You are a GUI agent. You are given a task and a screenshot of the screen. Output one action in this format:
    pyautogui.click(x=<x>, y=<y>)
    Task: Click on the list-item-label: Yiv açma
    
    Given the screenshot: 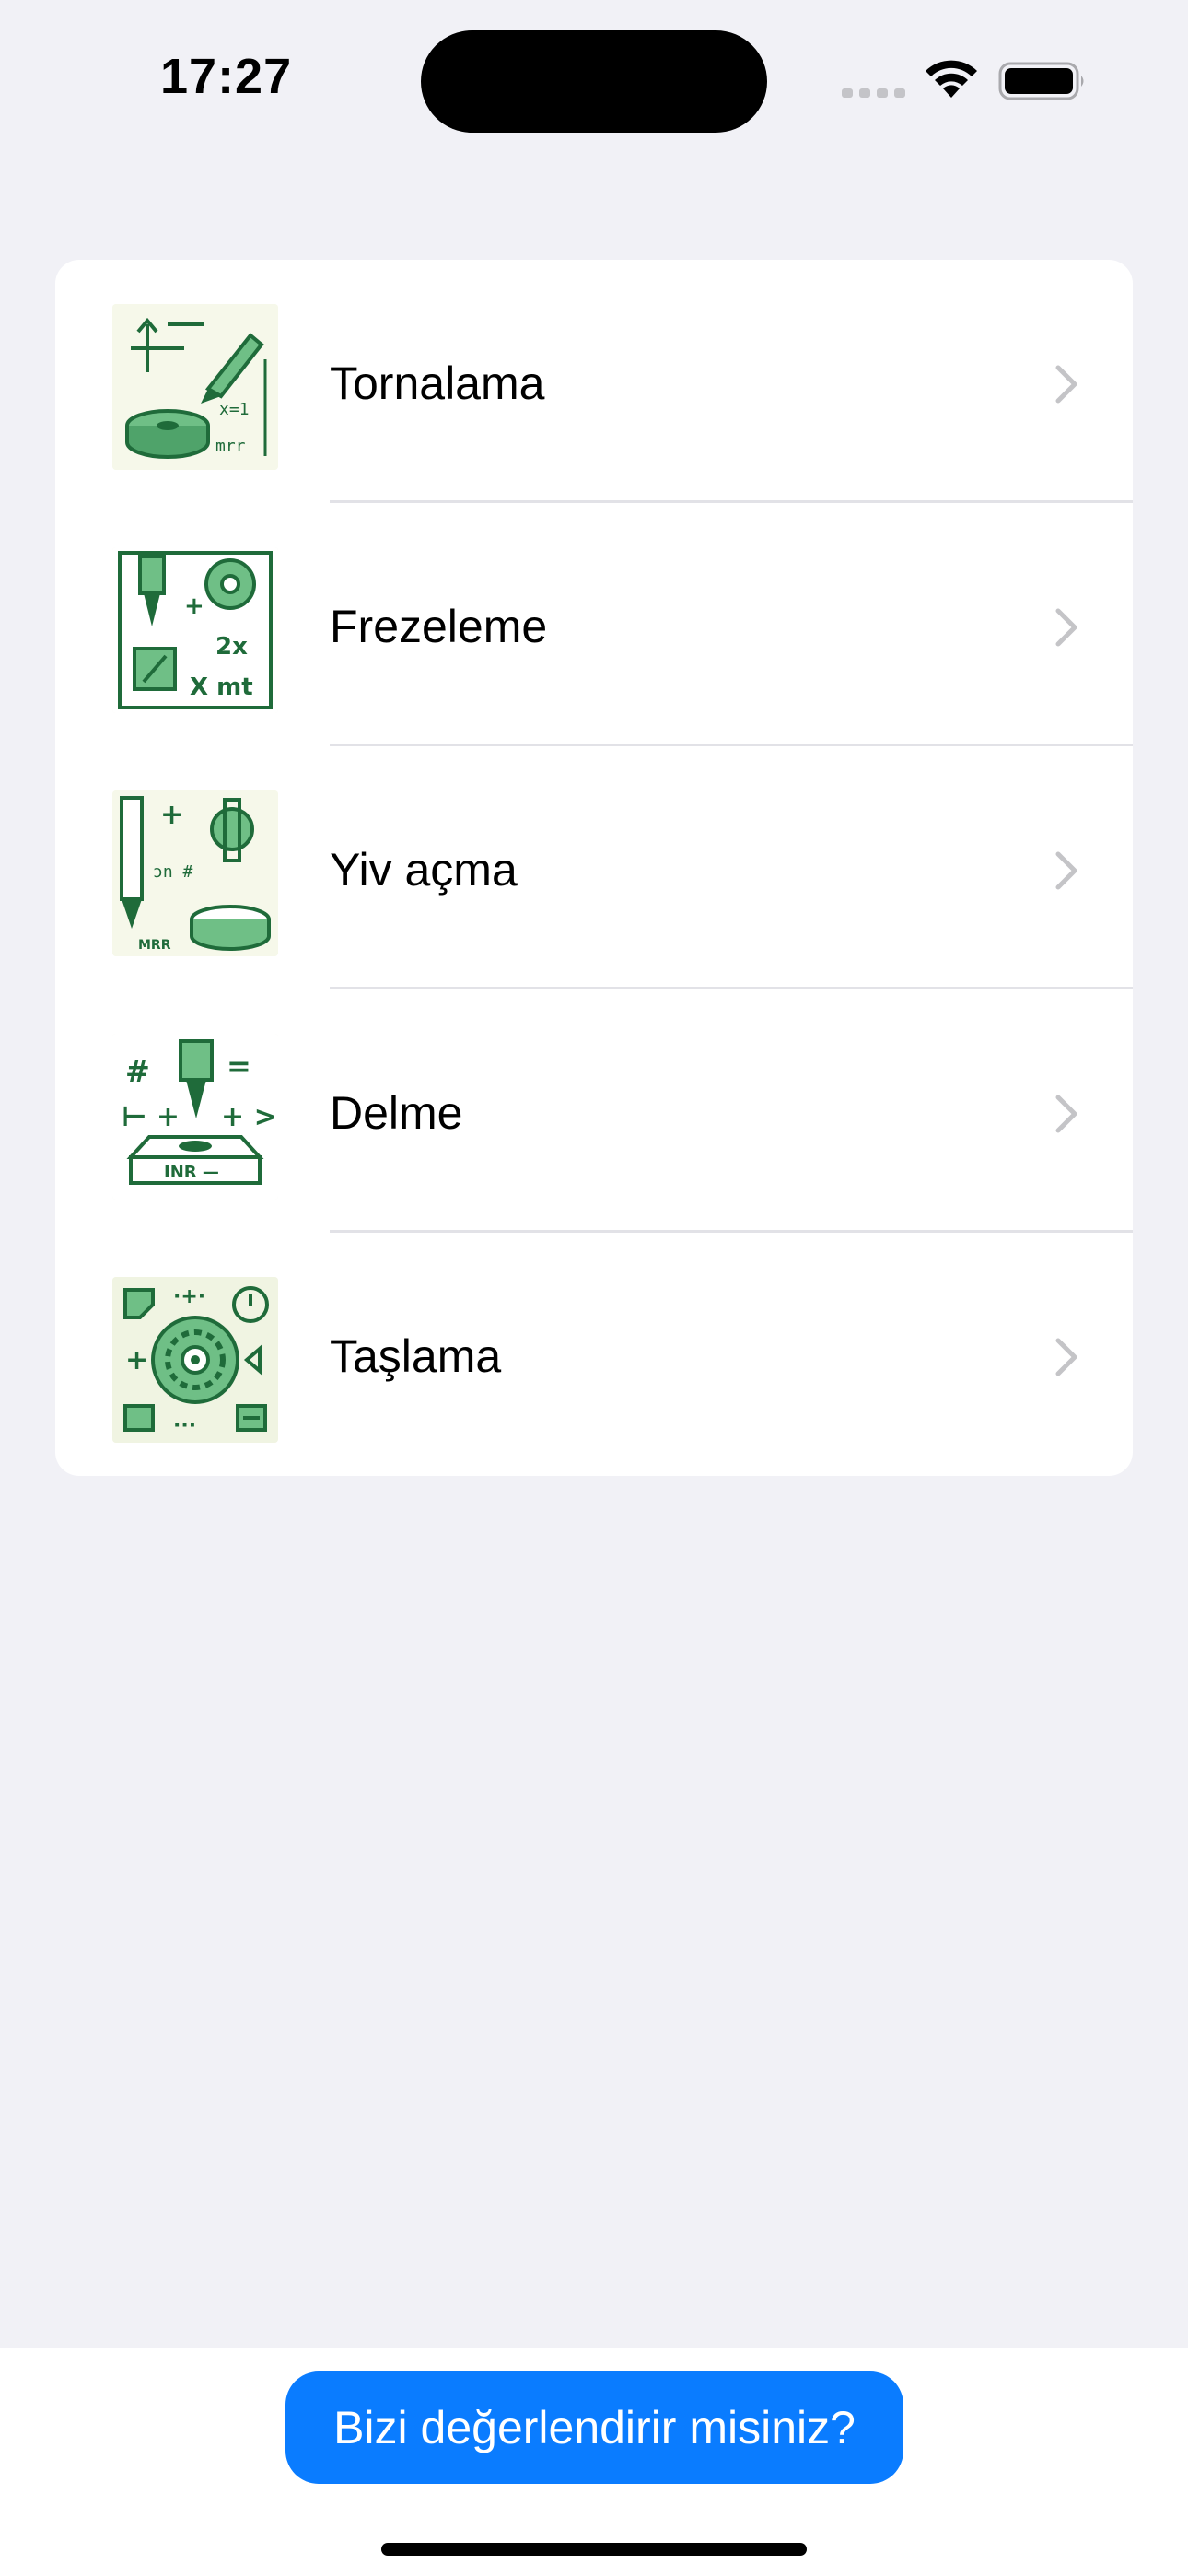 What is the action you would take?
    pyautogui.click(x=424, y=870)
    